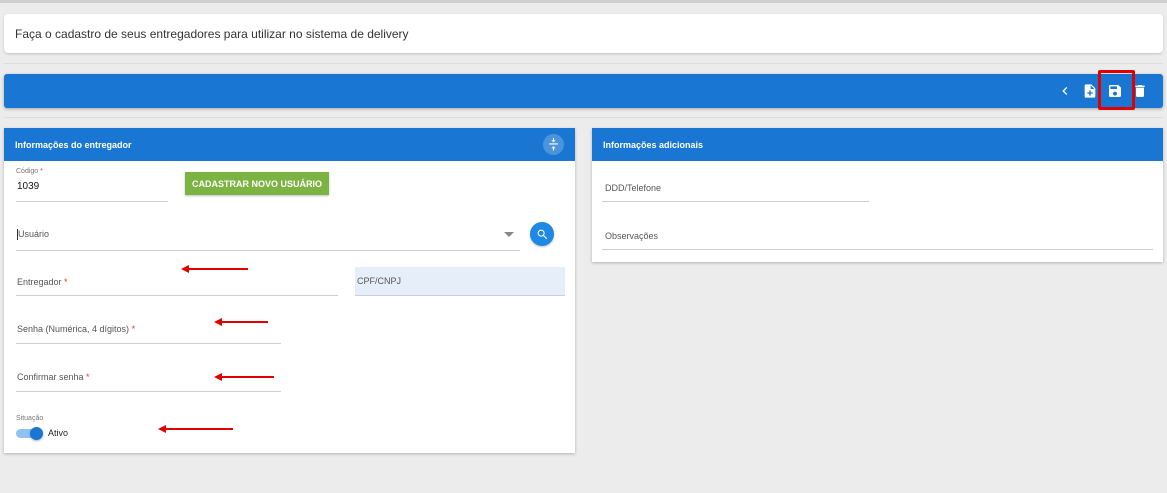  What do you see at coordinates (735, 188) in the screenshot?
I see `telefone-field: DDD/Telefone` at bounding box center [735, 188].